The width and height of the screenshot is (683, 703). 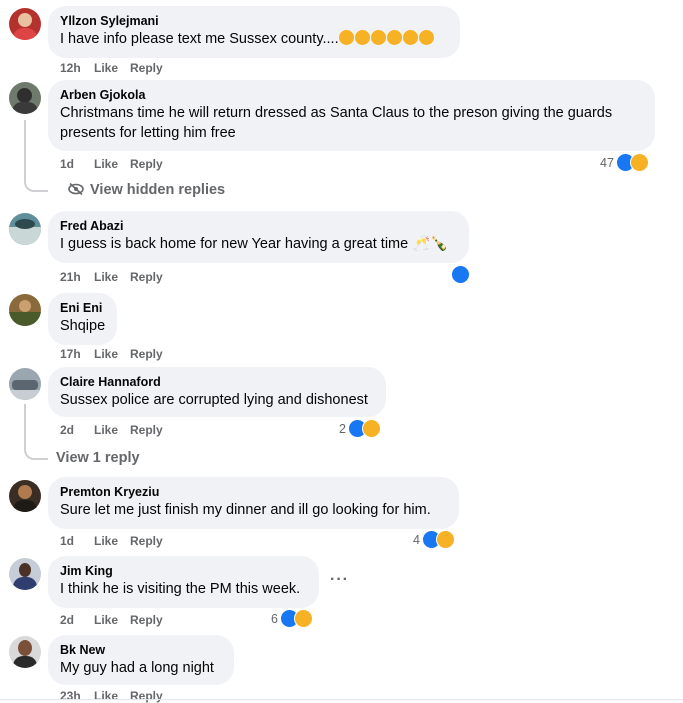 I want to click on reaction-summary: 47, so click(x=624, y=162).